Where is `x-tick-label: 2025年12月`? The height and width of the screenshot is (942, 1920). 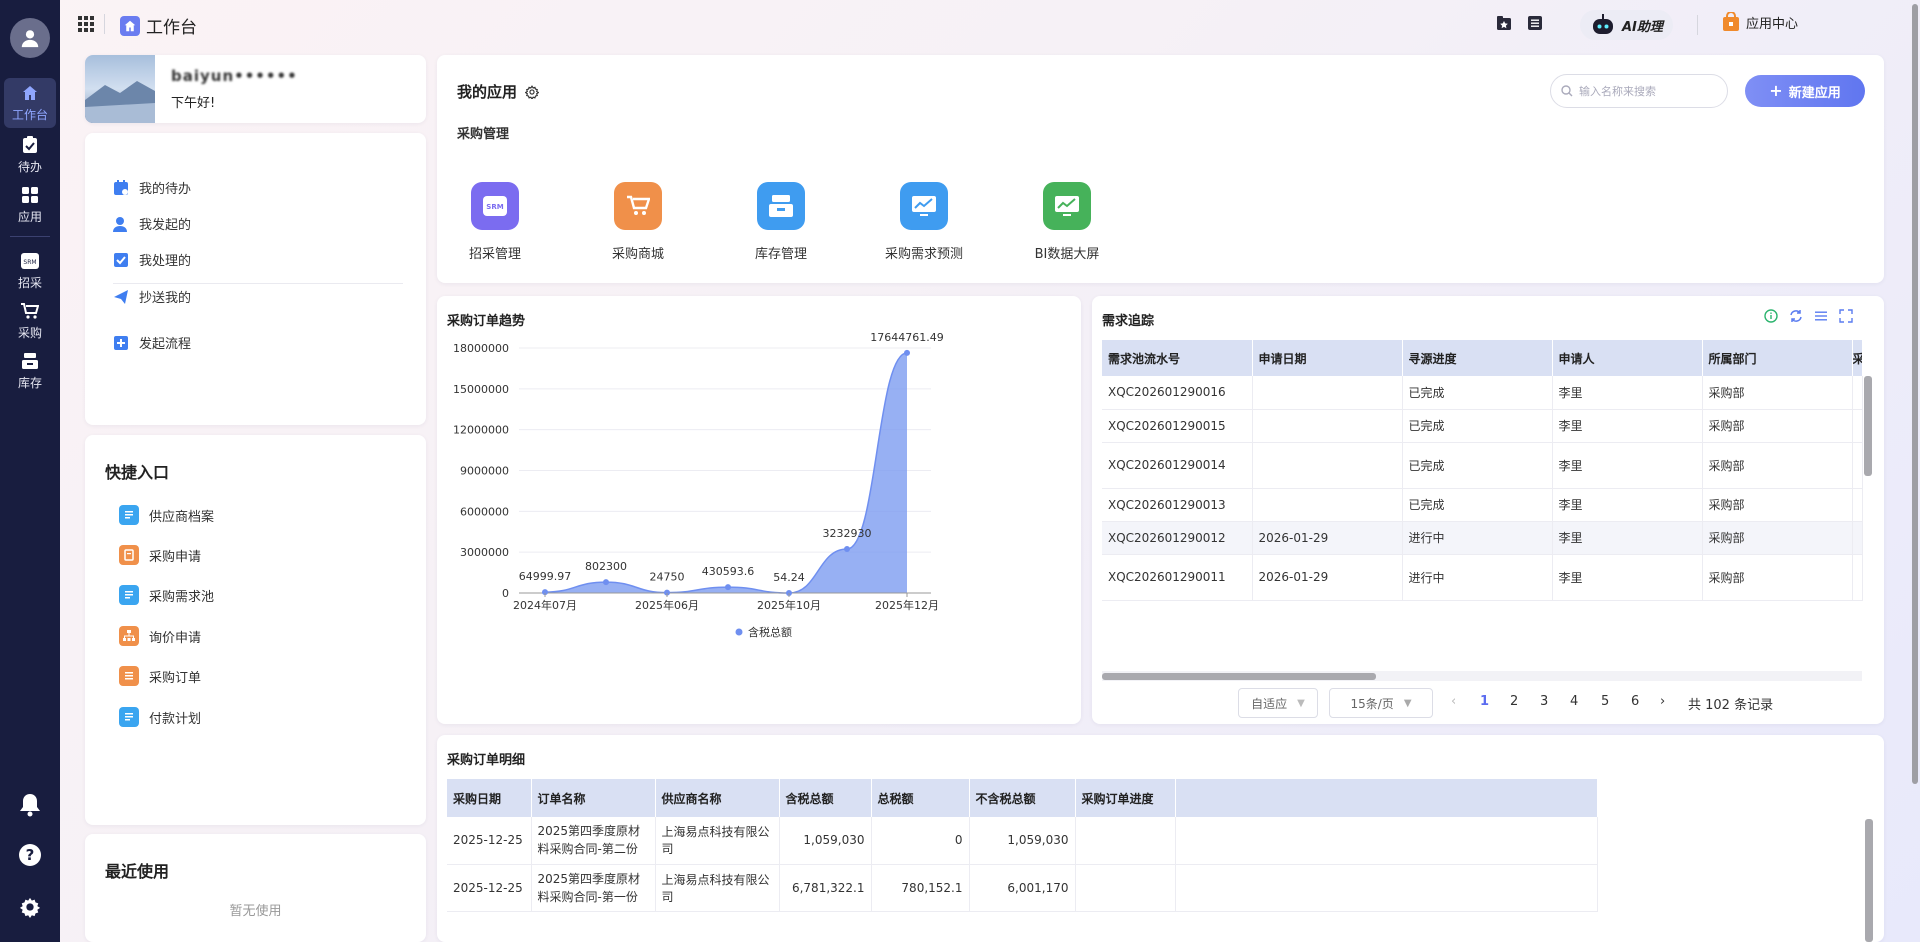 x-tick-label: 2025年12月 is located at coordinates (907, 605).